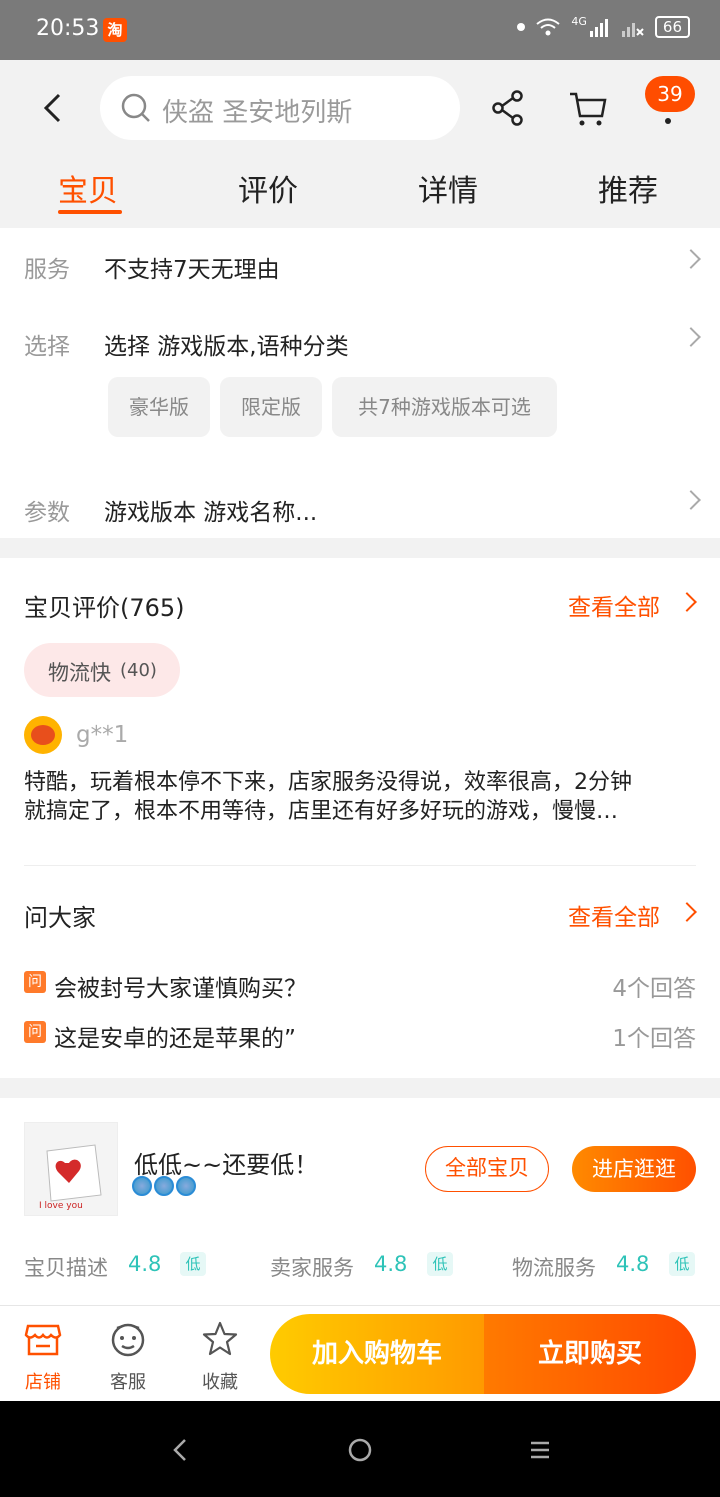 The width and height of the screenshot is (720, 1497). What do you see at coordinates (79, 673) in the screenshot?
I see `review-tag-label: 物流快` at bounding box center [79, 673].